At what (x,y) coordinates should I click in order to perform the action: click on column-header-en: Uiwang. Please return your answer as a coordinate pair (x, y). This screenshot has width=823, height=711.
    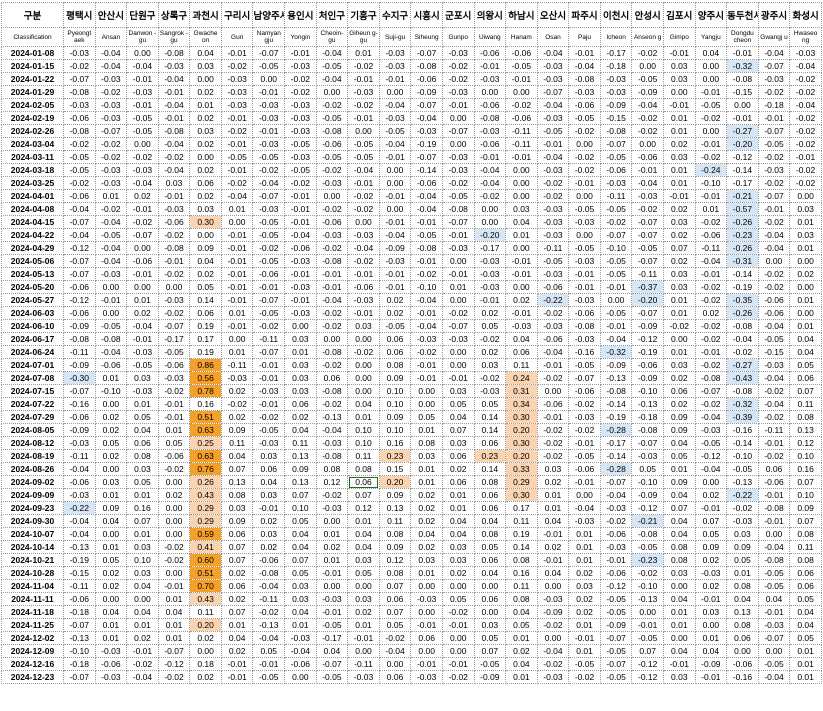
    Looking at the image, I should click on (490, 37).